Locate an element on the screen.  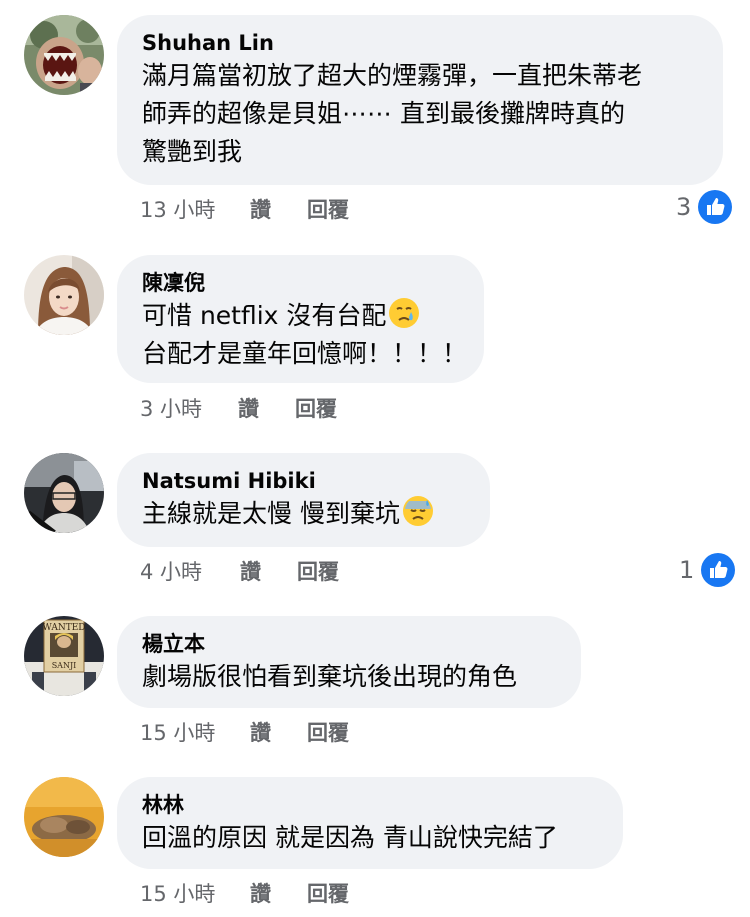
wanted-poster-name: SANJI is located at coordinates (64, 665).